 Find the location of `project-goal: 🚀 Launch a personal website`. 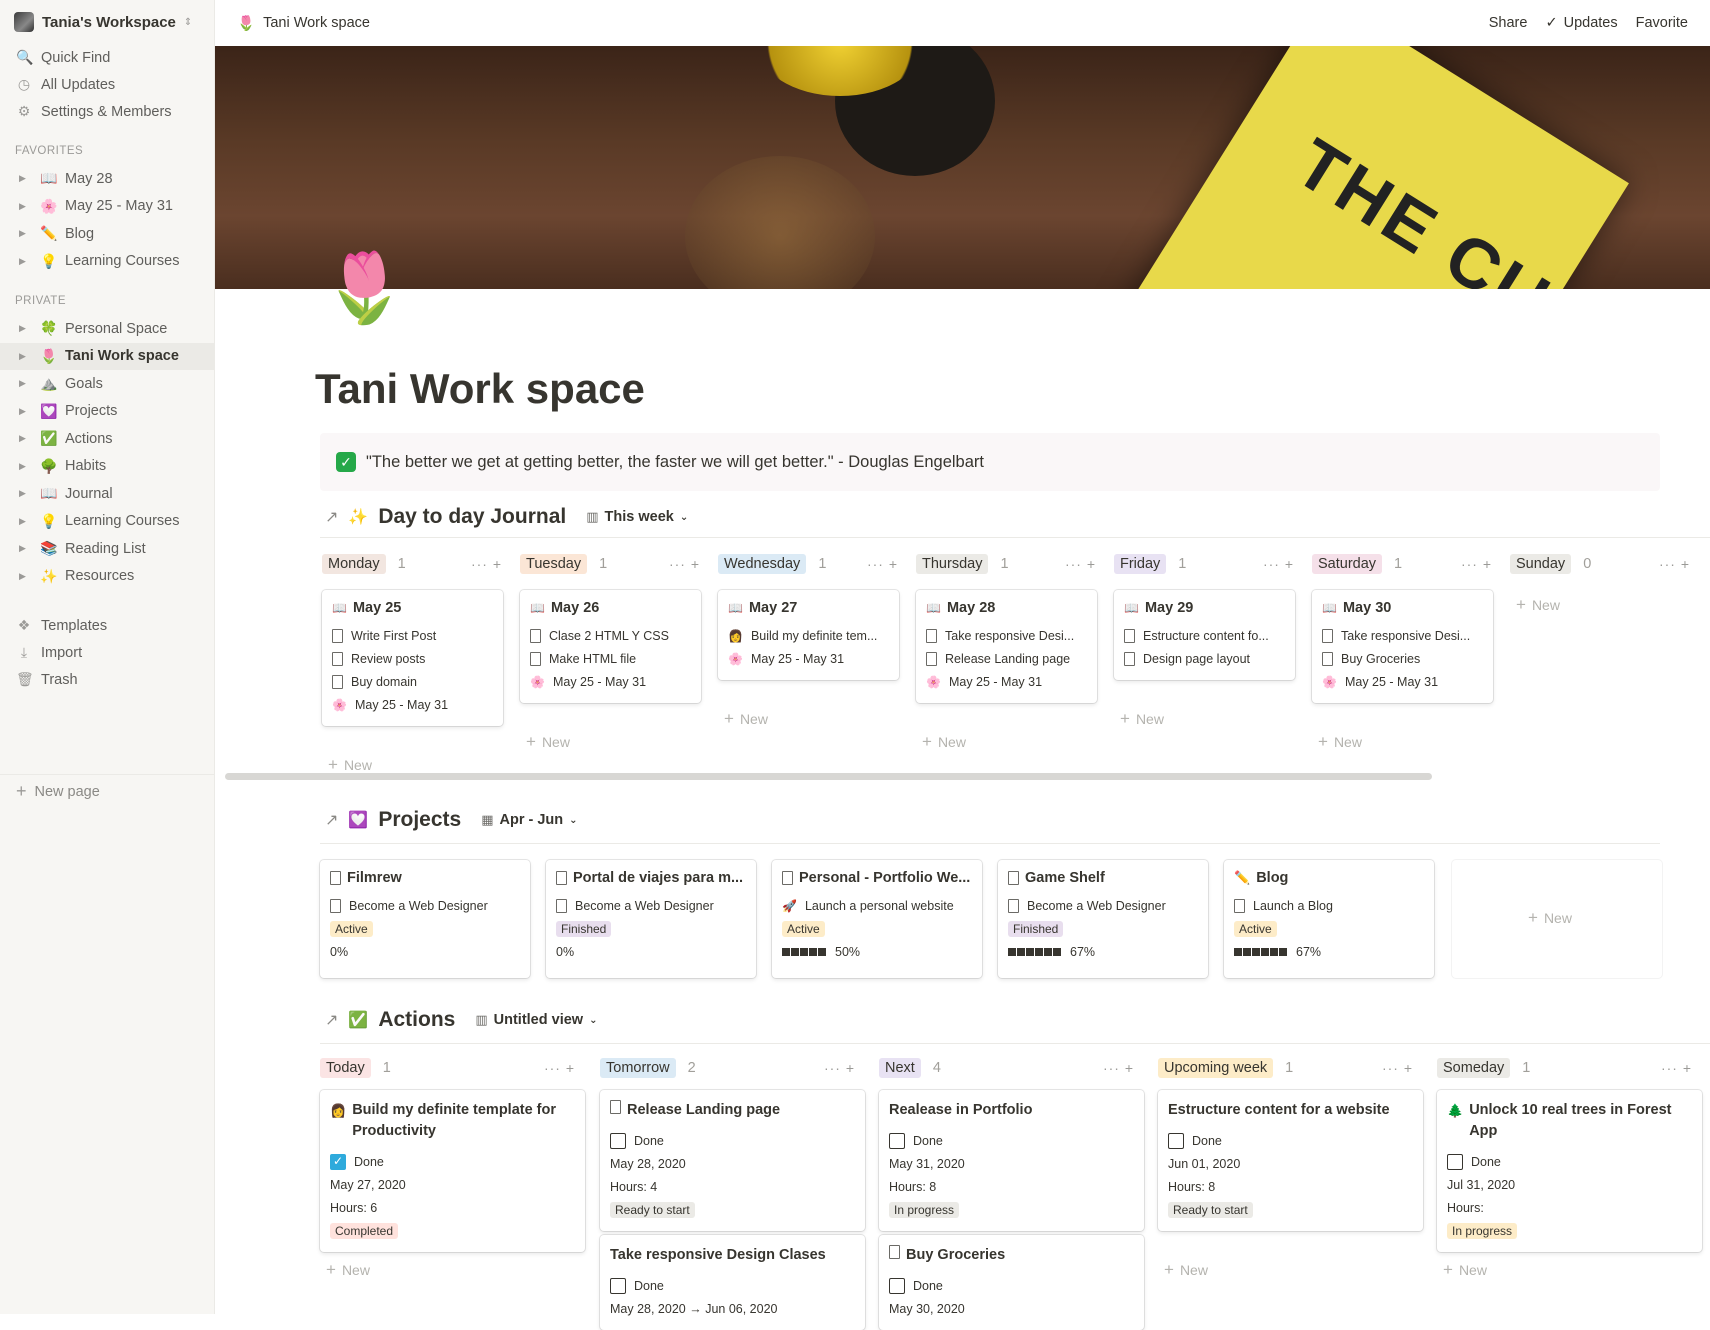

project-goal: 🚀 Launch a personal website is located at coordinates (877, 905).